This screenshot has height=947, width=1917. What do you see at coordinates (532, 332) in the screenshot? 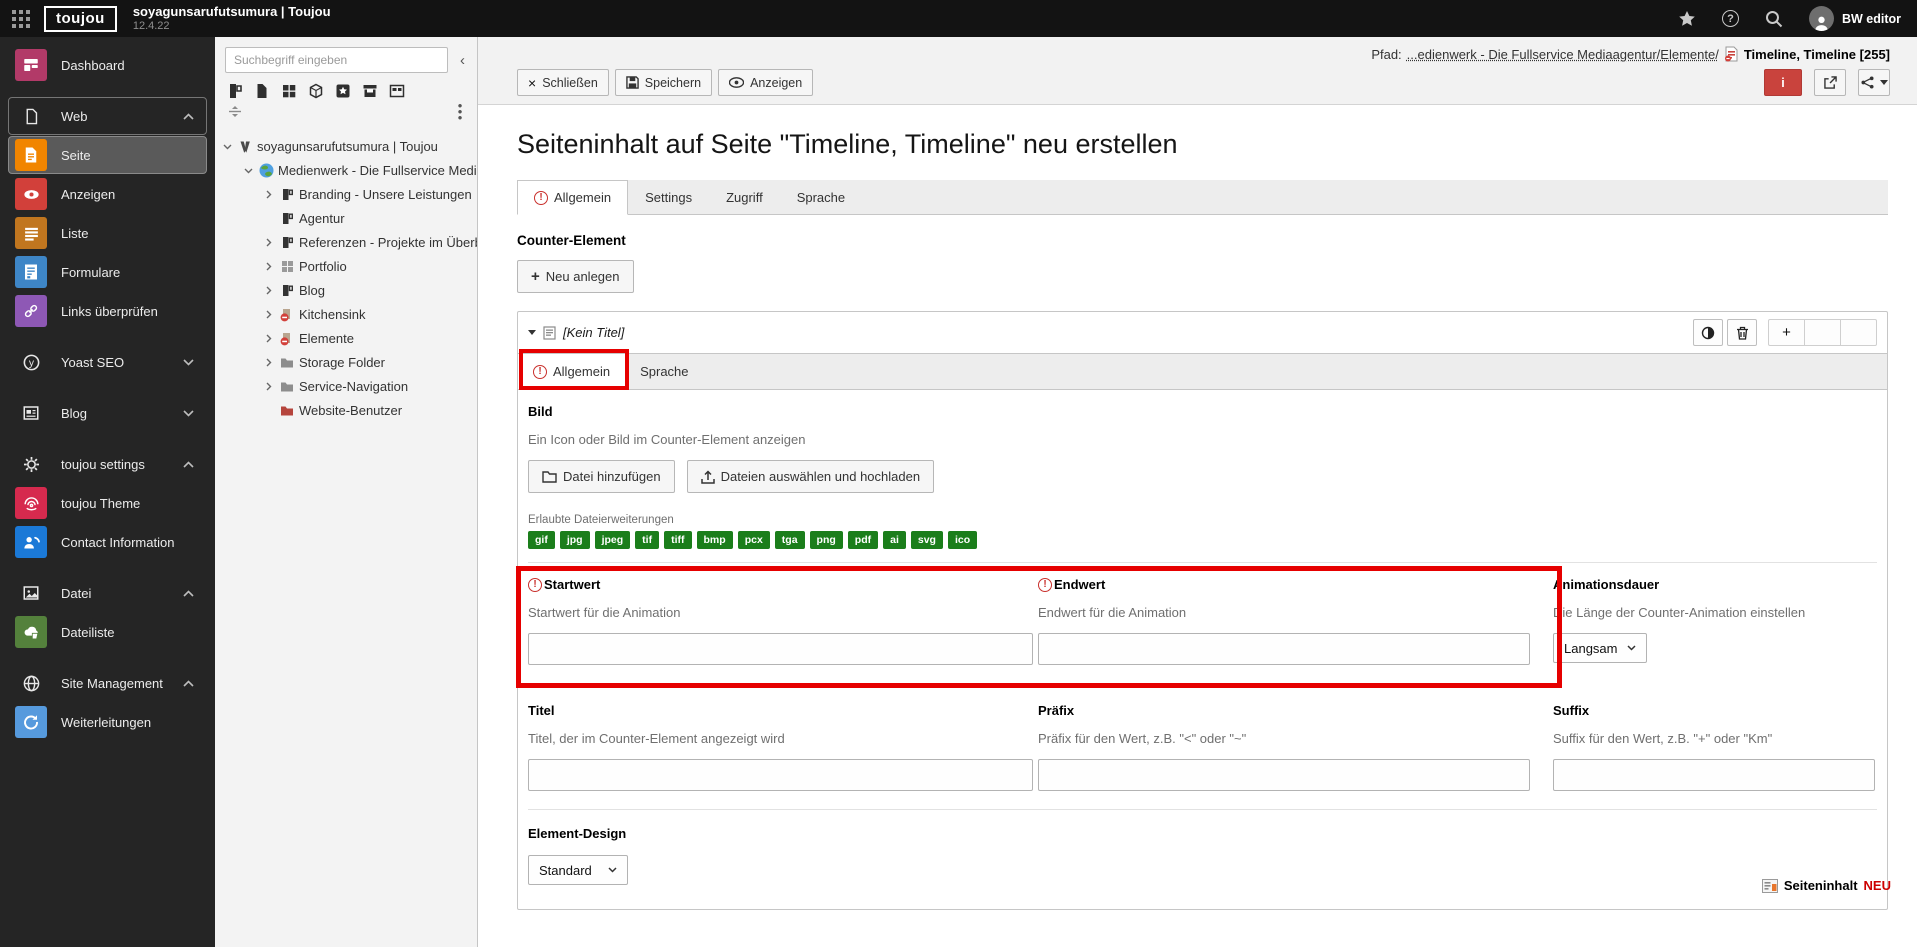
I see `collapse-caret-icon` at bounding box center [532, 332].